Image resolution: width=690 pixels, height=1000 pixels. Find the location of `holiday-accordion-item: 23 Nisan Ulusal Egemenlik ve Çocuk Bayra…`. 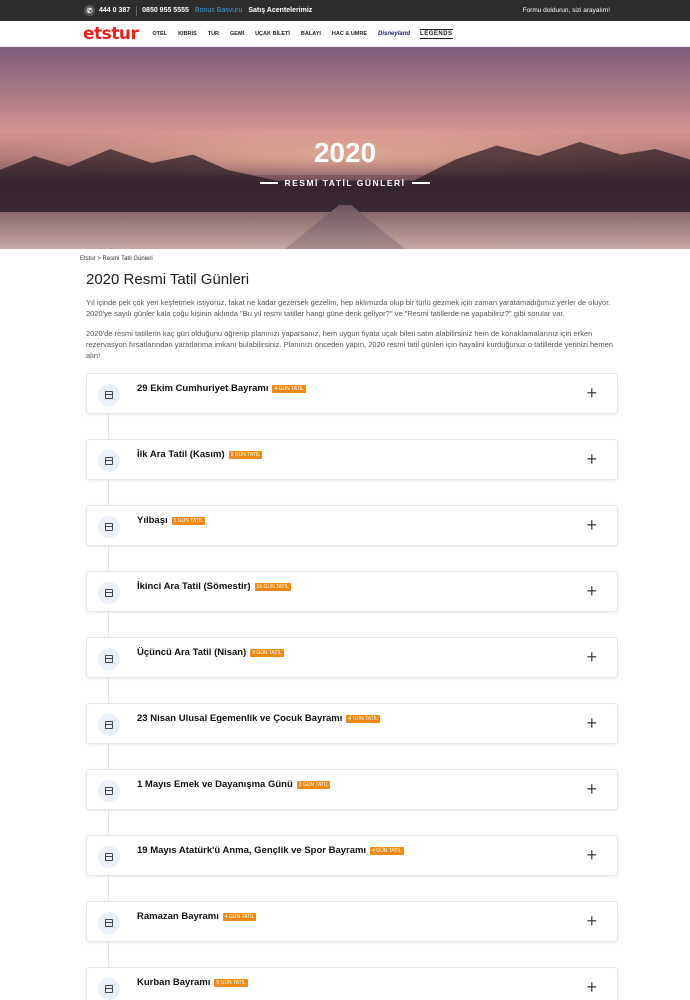

holiday-accordion-item: 23 Nisan Ulusal Egemenlik ve Çocuk Bayra… is located at coordinates (352, 723).